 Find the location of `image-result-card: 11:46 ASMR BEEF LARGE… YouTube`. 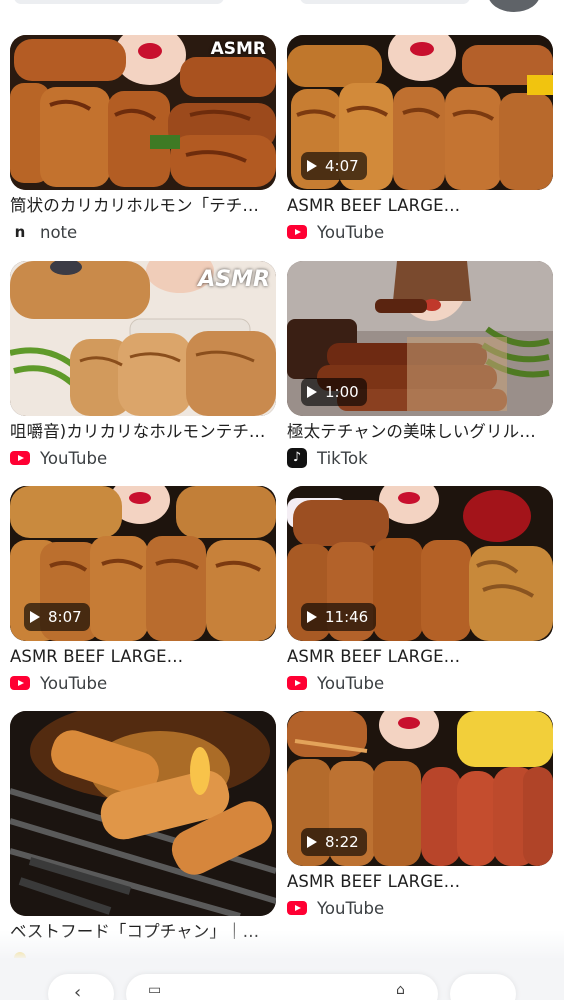

image-result-card: 11:46 ASMR BEEF LARGE… YouTube is located at coordinates (420, 590).